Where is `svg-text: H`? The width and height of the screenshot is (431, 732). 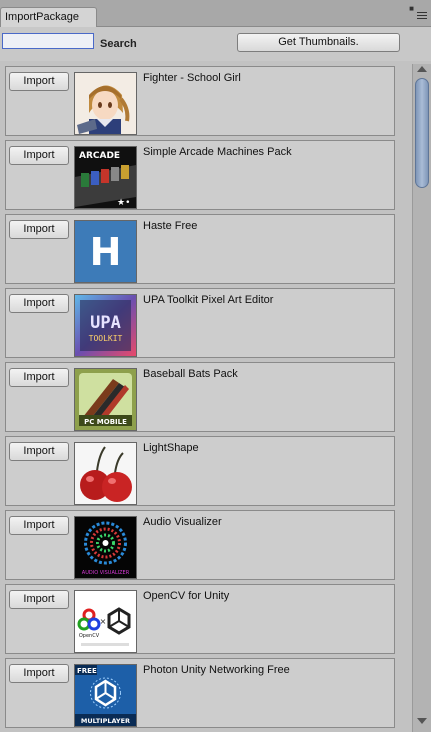 svg-text: H is located at coordinates (106, 252).